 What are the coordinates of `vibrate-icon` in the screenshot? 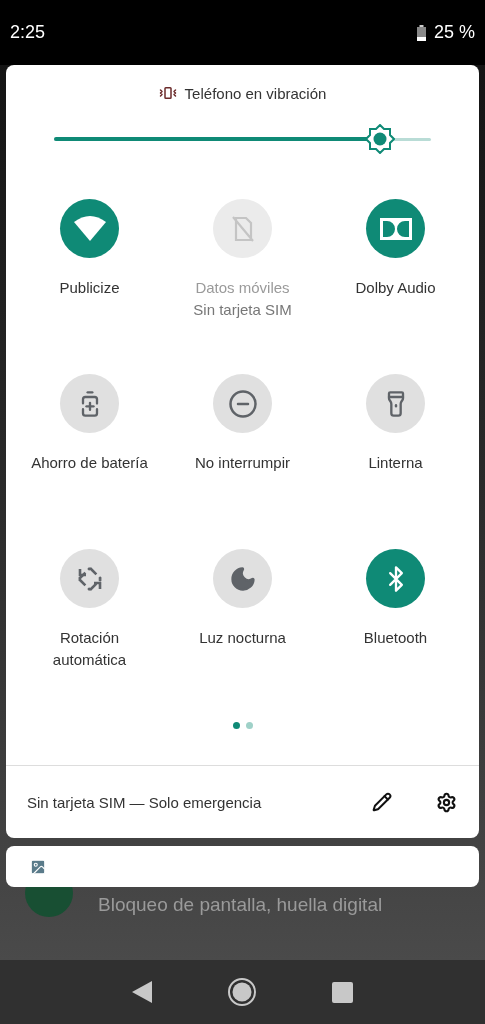 It's located at (167, 93).